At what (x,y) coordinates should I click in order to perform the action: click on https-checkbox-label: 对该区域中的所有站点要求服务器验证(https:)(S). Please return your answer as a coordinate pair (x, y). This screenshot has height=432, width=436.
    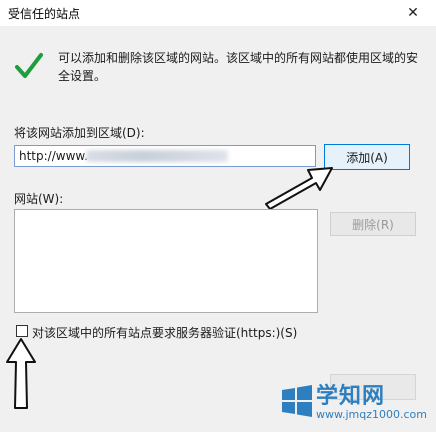
    Looking at the image, I should click on (164, 332).